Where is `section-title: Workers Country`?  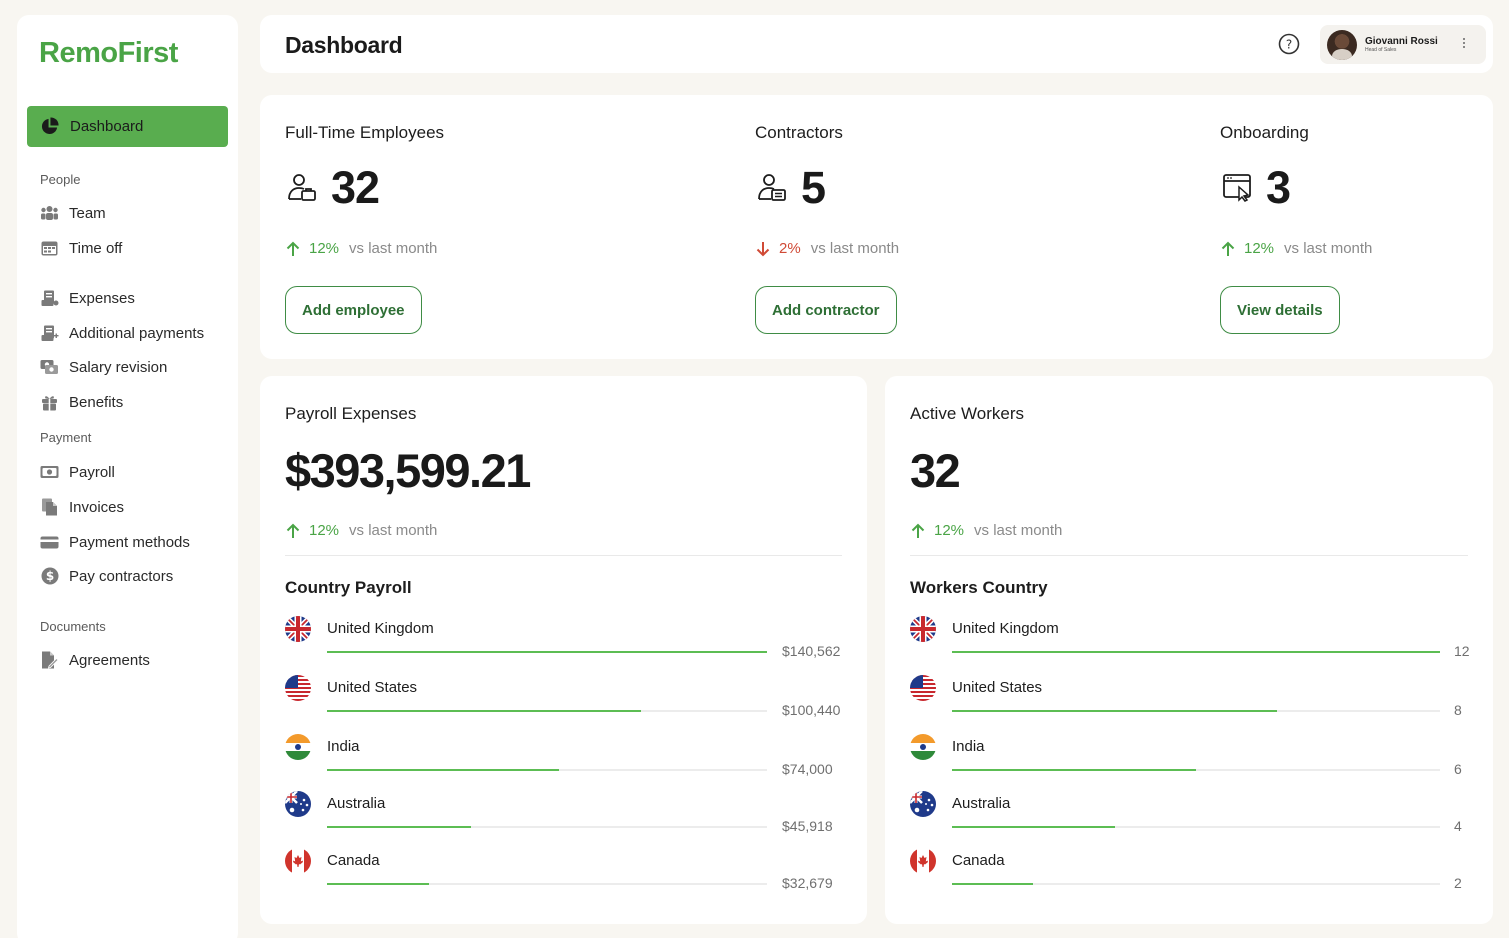 section-title: Workers Country is located at coordinates (979, 587).